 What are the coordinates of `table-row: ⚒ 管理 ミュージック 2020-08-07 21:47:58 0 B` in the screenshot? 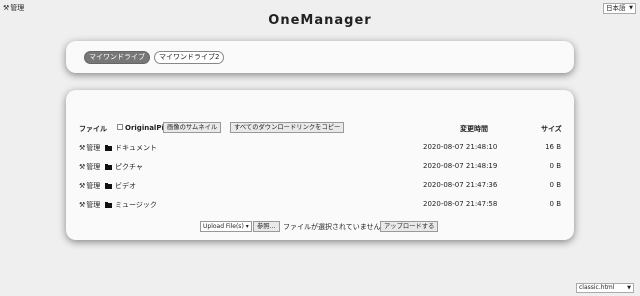 It's located at (320, 204).